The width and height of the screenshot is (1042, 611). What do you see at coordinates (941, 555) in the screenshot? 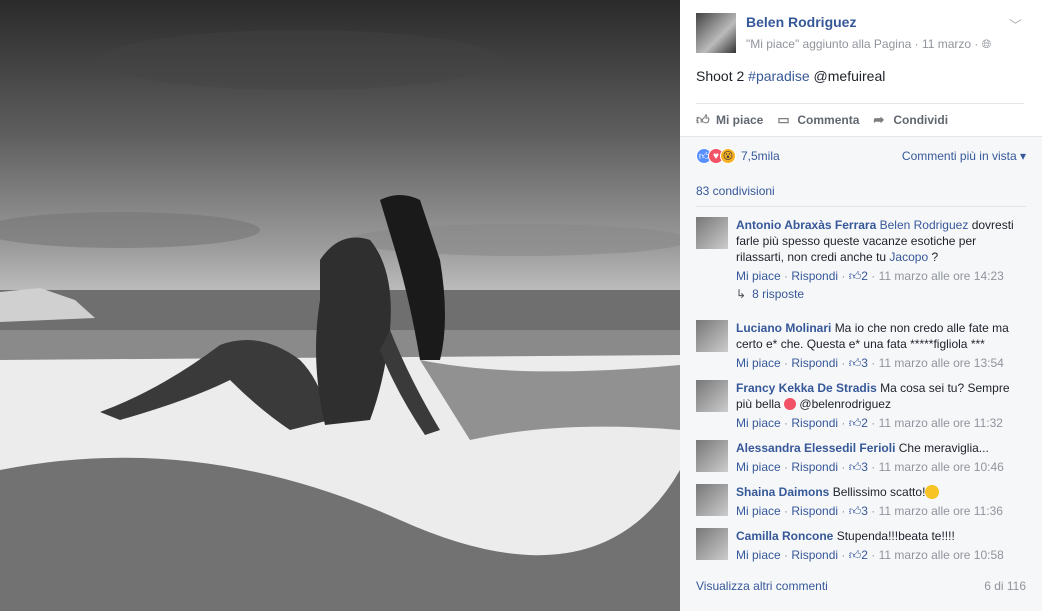
I see `comment-time: 11 marzo alle ore 10:58` at bounding box center [941, 555].